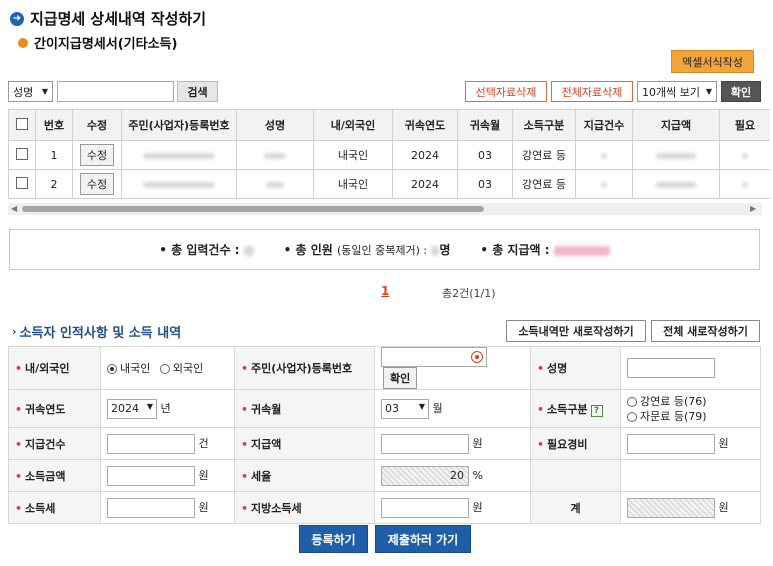 Image resolution: width=773 pixels, height=566 pixels. What do you see at coordinates (434, 357) in the screenshot?
I see `reg-no-input` at bounding box center [434, 357].